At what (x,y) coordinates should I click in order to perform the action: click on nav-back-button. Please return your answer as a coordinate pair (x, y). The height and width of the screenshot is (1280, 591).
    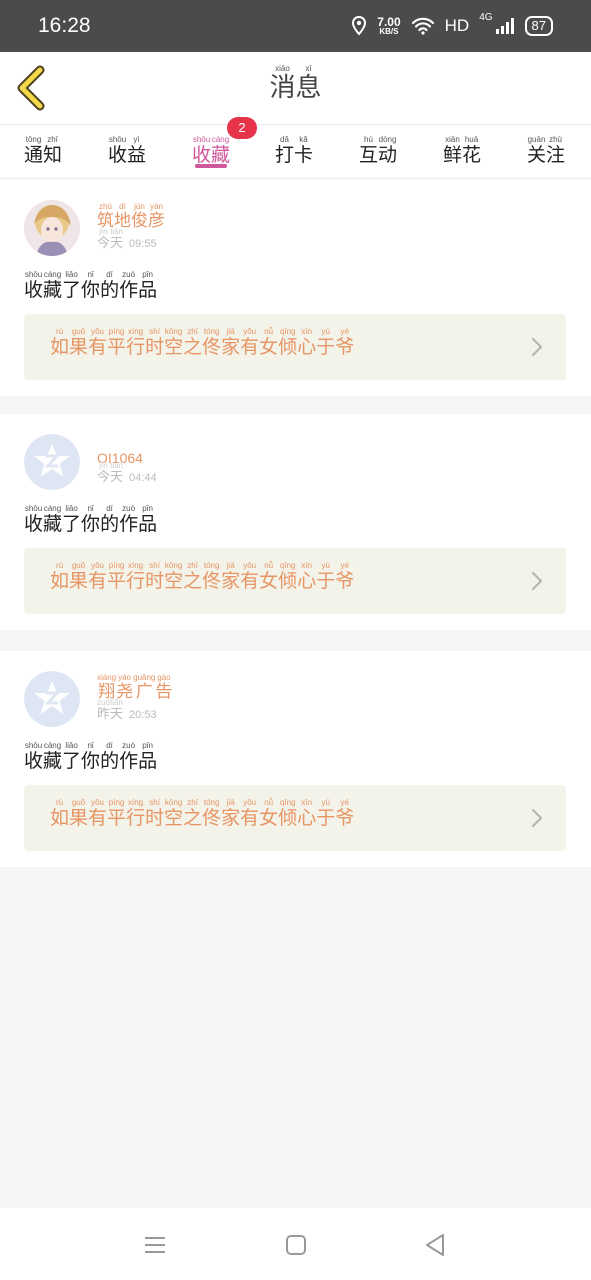
    Looking at the image, I should click on (435, 1245).